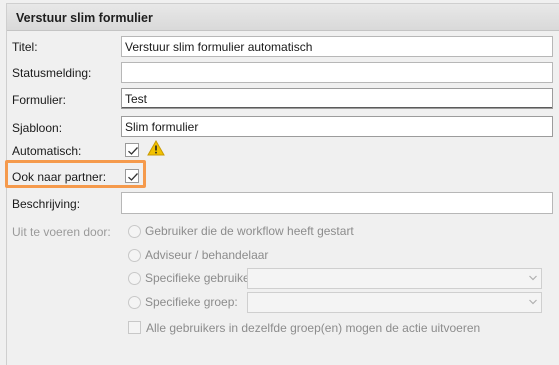  I want to click on specifieke-gebruiker-select, so click(394, 278).